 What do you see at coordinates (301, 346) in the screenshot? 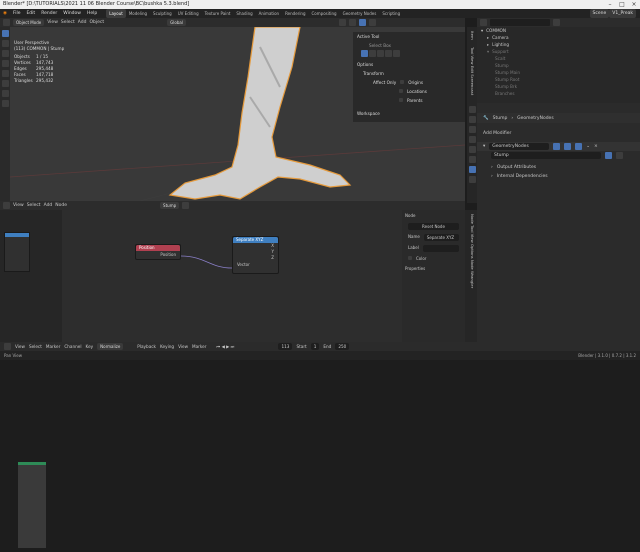
I see `start-label: Start` at bounding box center [301, 346].